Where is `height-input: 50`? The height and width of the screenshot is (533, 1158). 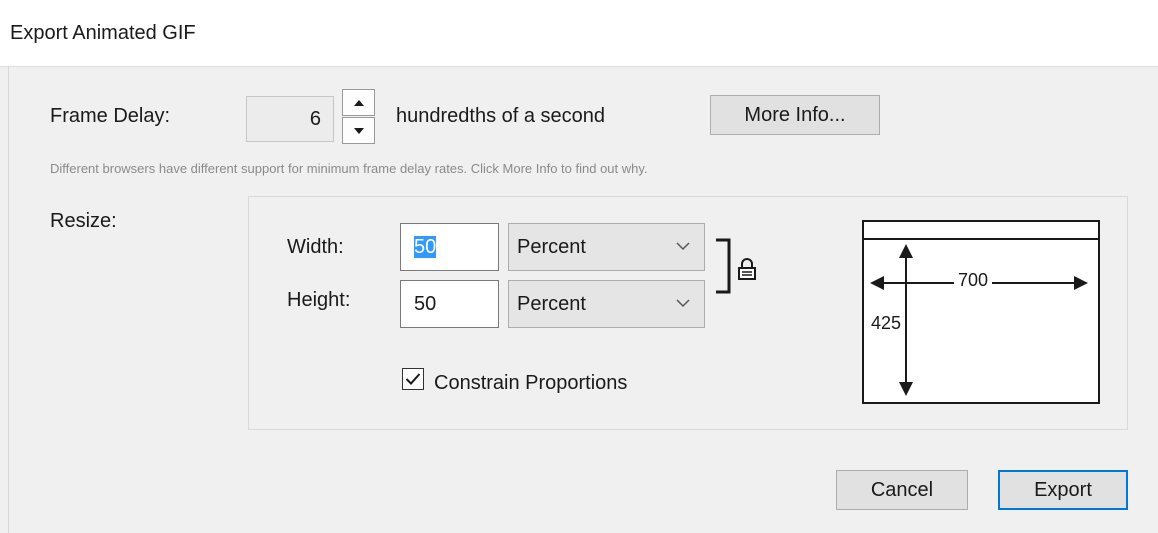 height-input: 50 is located at coordinates (449, 304).